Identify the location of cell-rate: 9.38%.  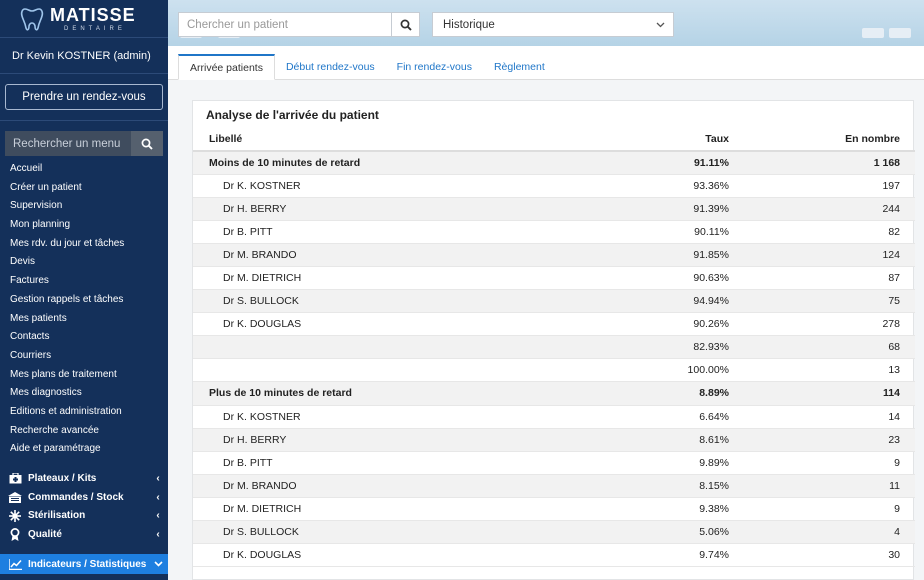
(665, 509).